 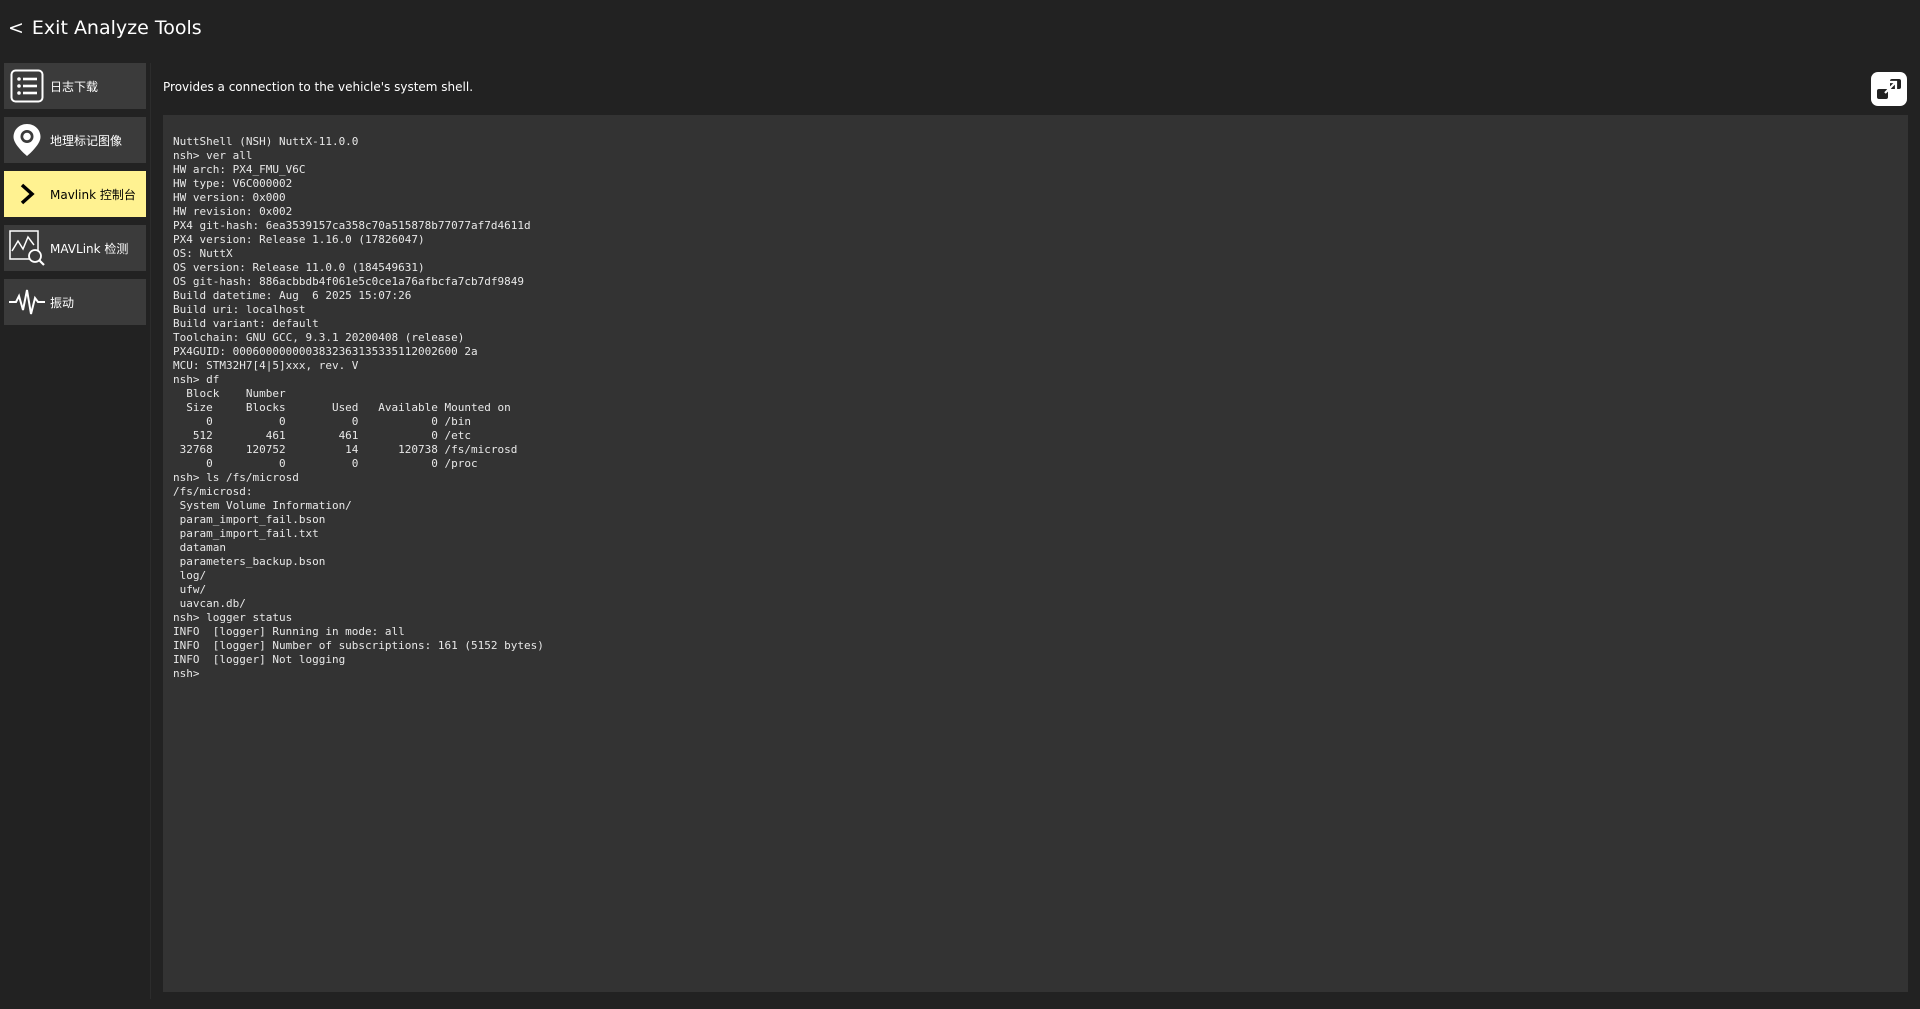 I want to click on exit-analyze-tools-button: < Exit Analyze Tools, so click(x=101, y=28).